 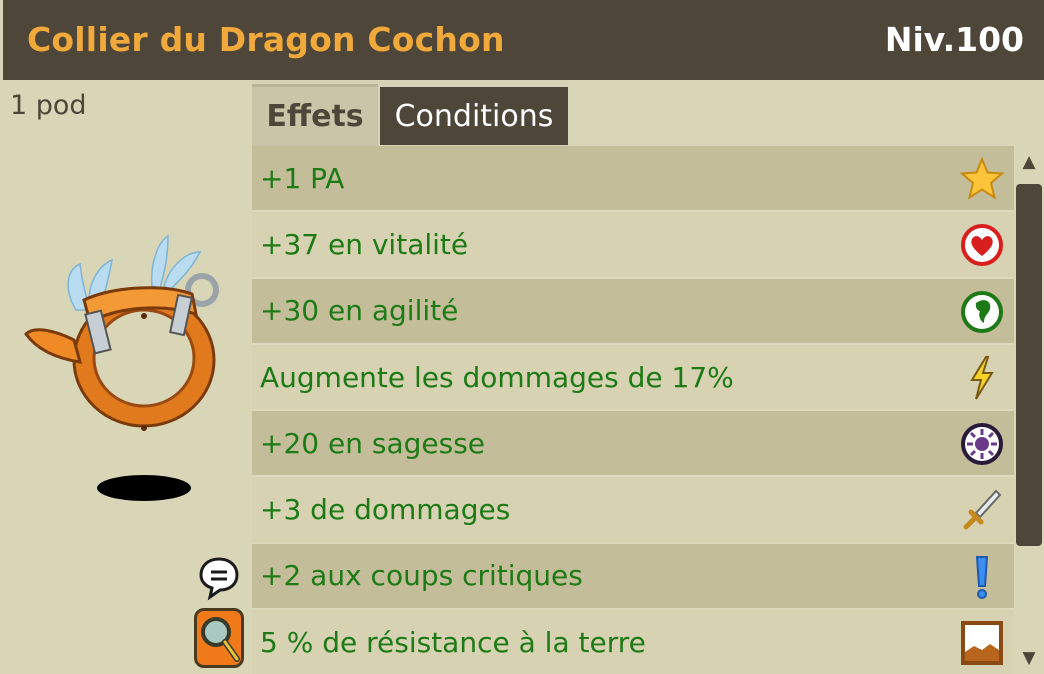 I want to click on agility-icon, so click(x=982, y=311).